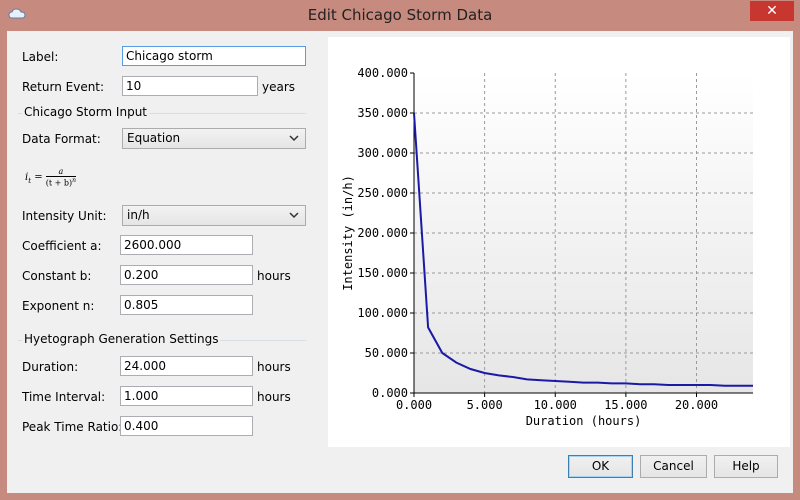 The height and width of the screenshot is (500, 800). What do you see at coordinates (279, 87) in the screenshot?
I see `return-event-unit: years` at bounding box center [279, 87].